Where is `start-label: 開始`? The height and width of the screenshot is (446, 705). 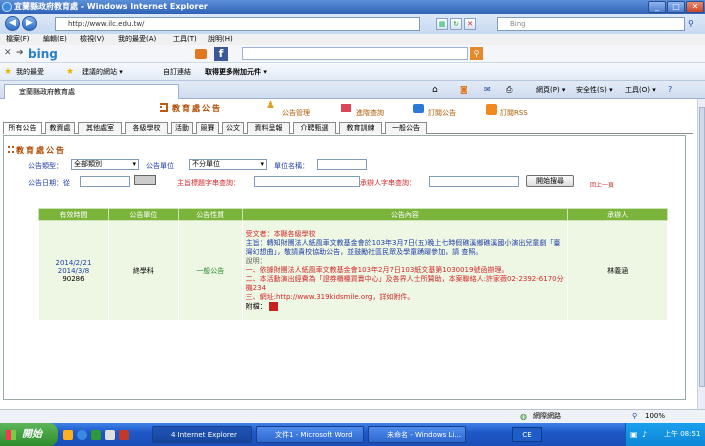 start-label: 開始 is located at coordinates (32, 434).